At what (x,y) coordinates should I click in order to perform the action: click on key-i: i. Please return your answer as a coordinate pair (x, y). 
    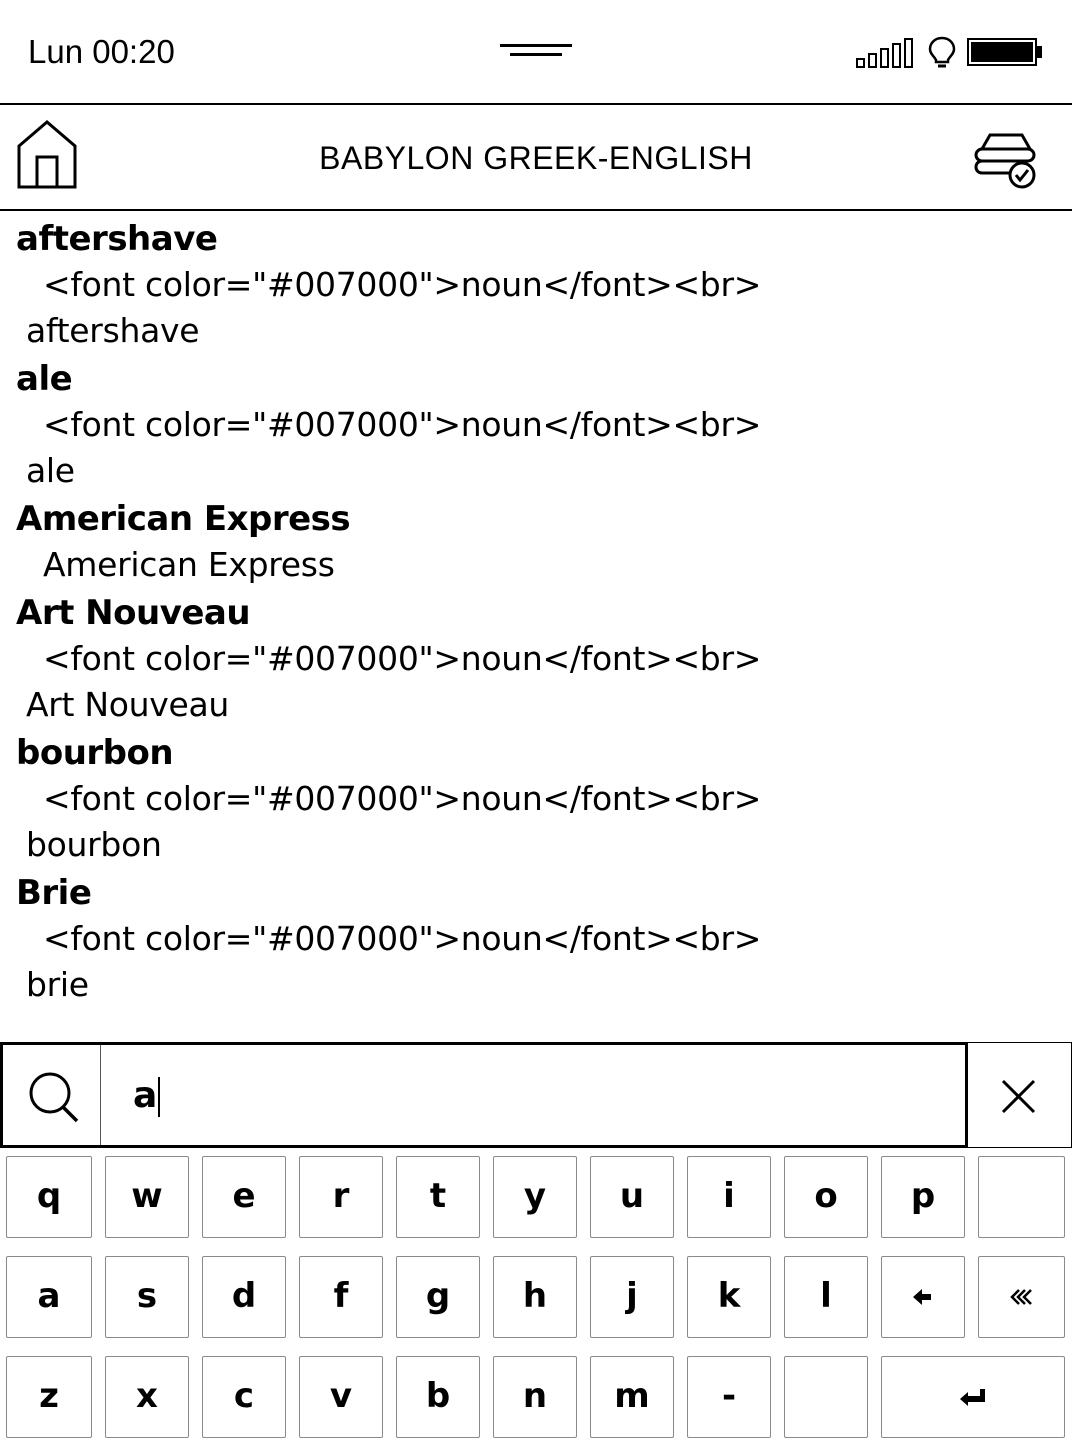
    Looking at the image, I should click on (729, 1197).